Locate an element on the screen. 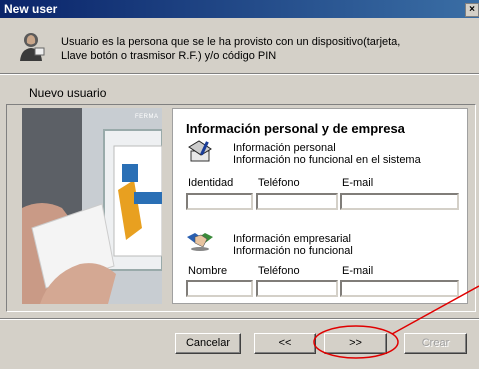 The height and width of the screenshot is (369, 479). section-label: Nuevo usuario is located at coordinates (68, 93).